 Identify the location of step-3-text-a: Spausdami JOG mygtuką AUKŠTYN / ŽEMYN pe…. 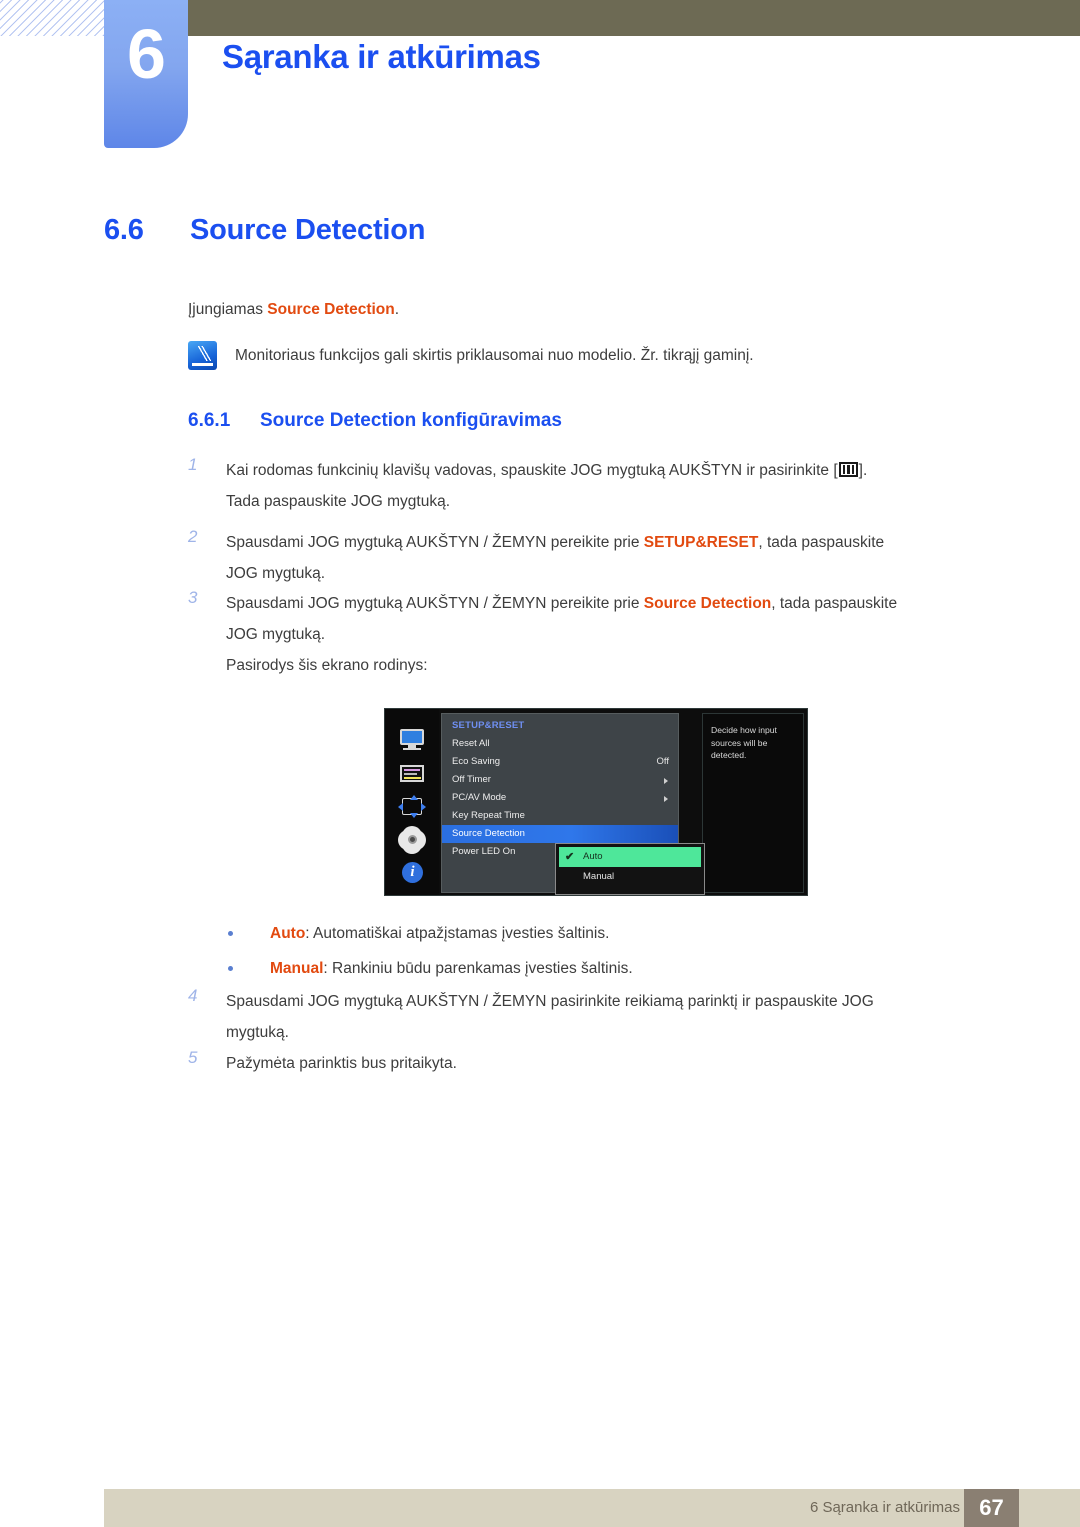
(435, 603).